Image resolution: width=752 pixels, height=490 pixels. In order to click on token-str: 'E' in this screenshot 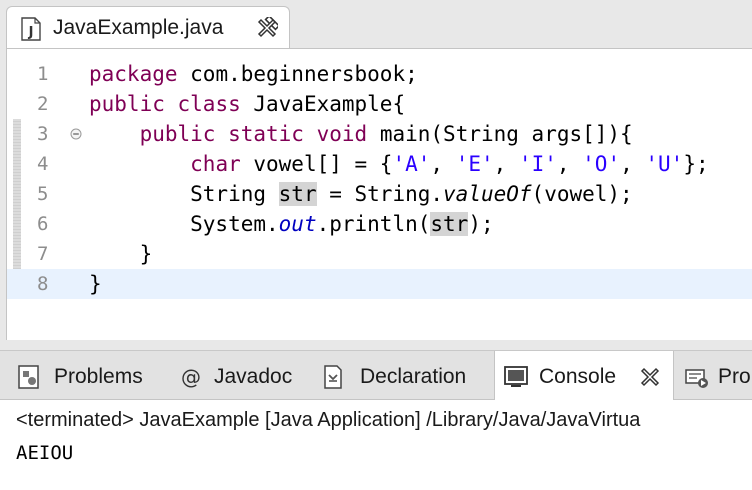, I will do `click(474, 164)`.